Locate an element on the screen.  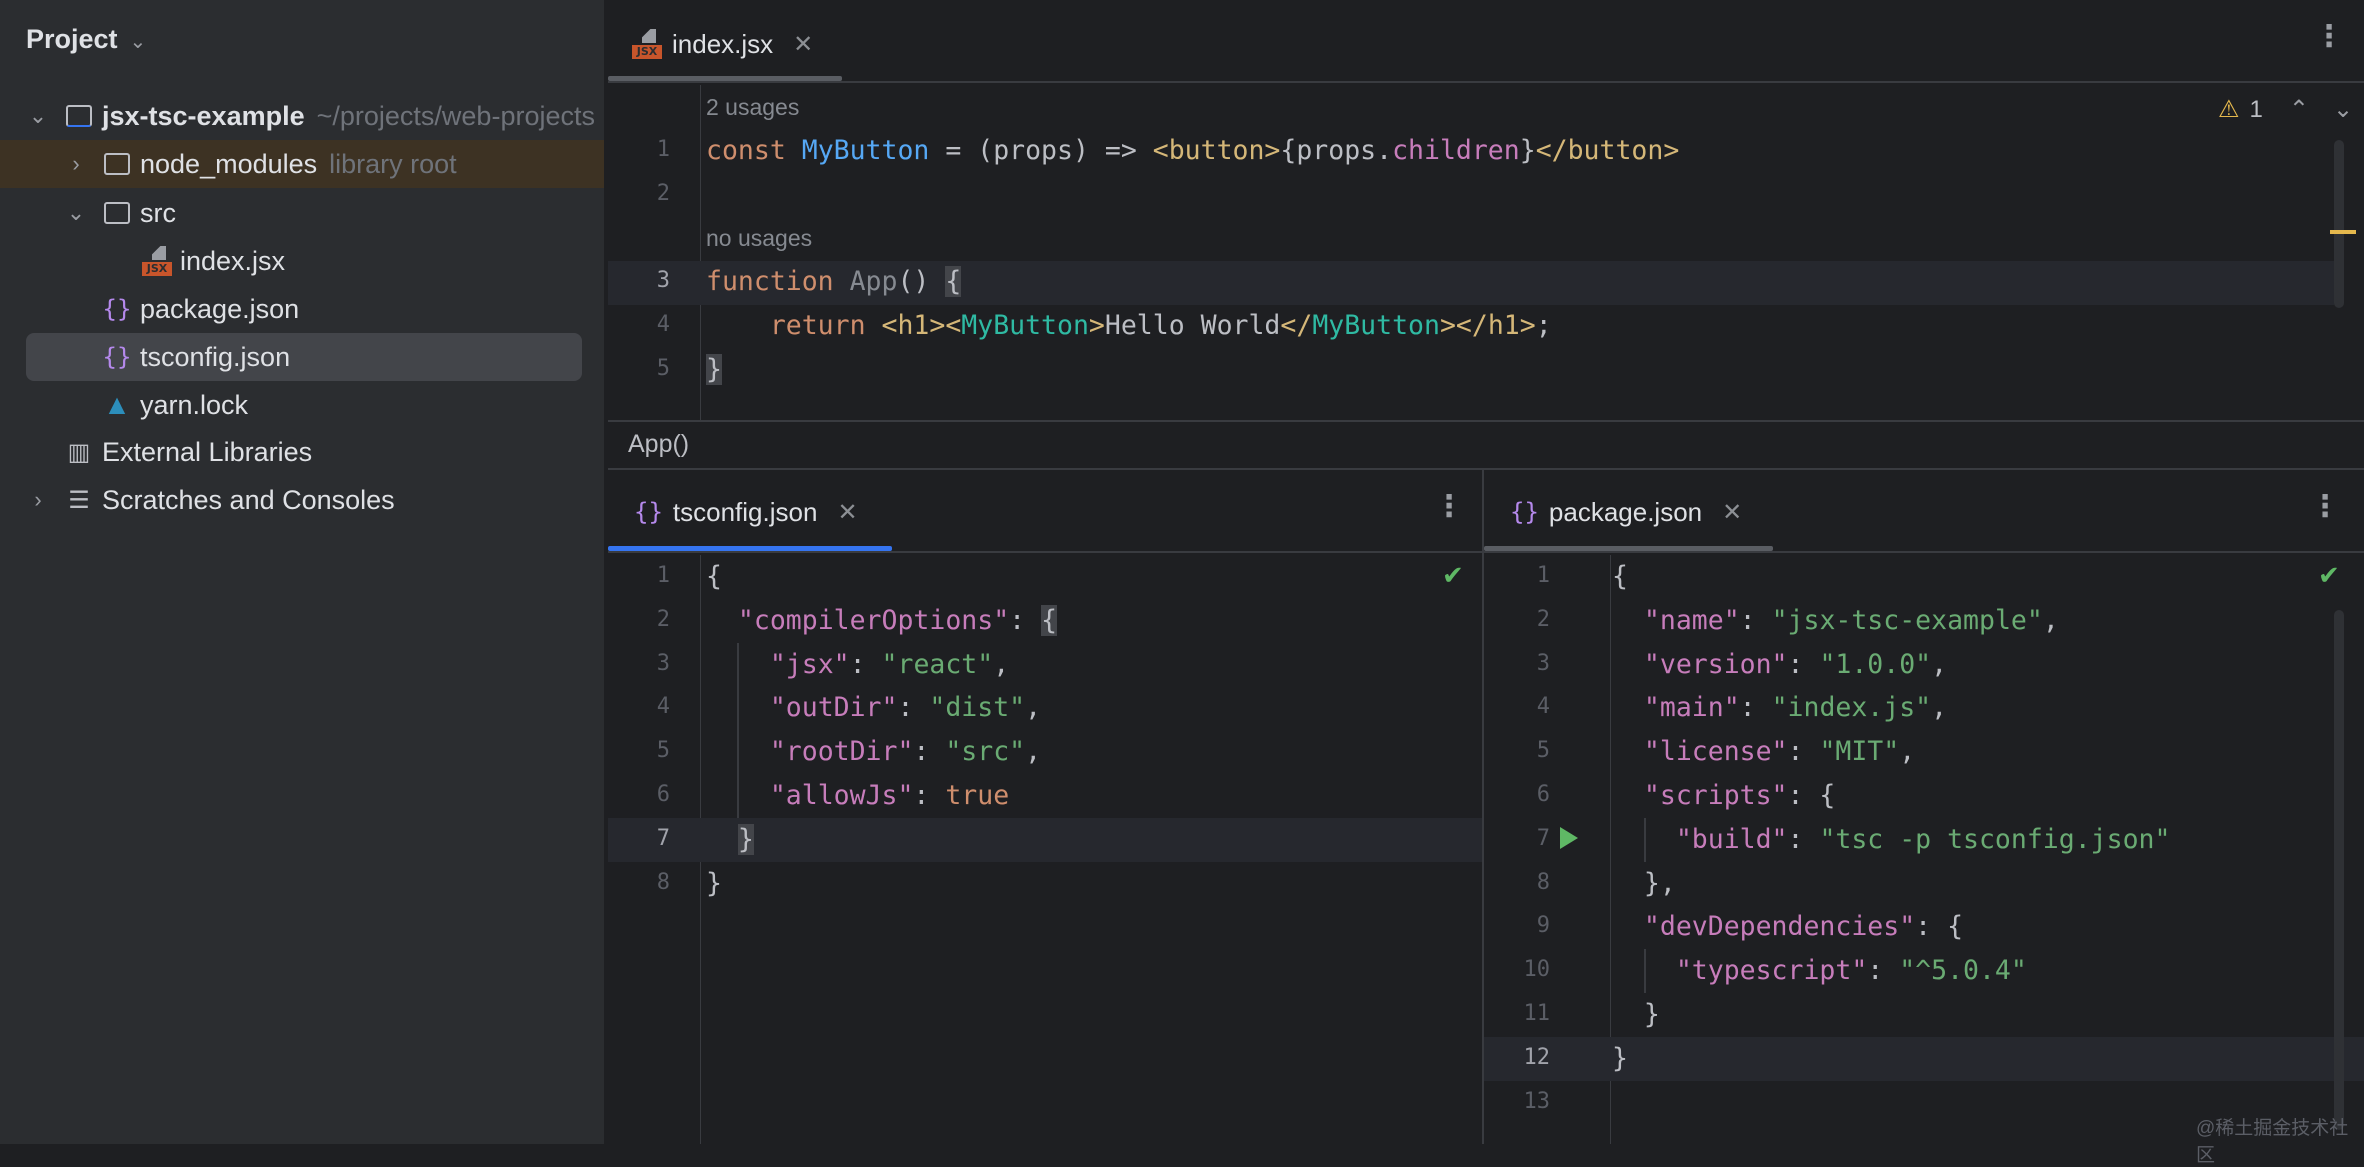
code-line: function App() { is located at coordinates (834, 282).